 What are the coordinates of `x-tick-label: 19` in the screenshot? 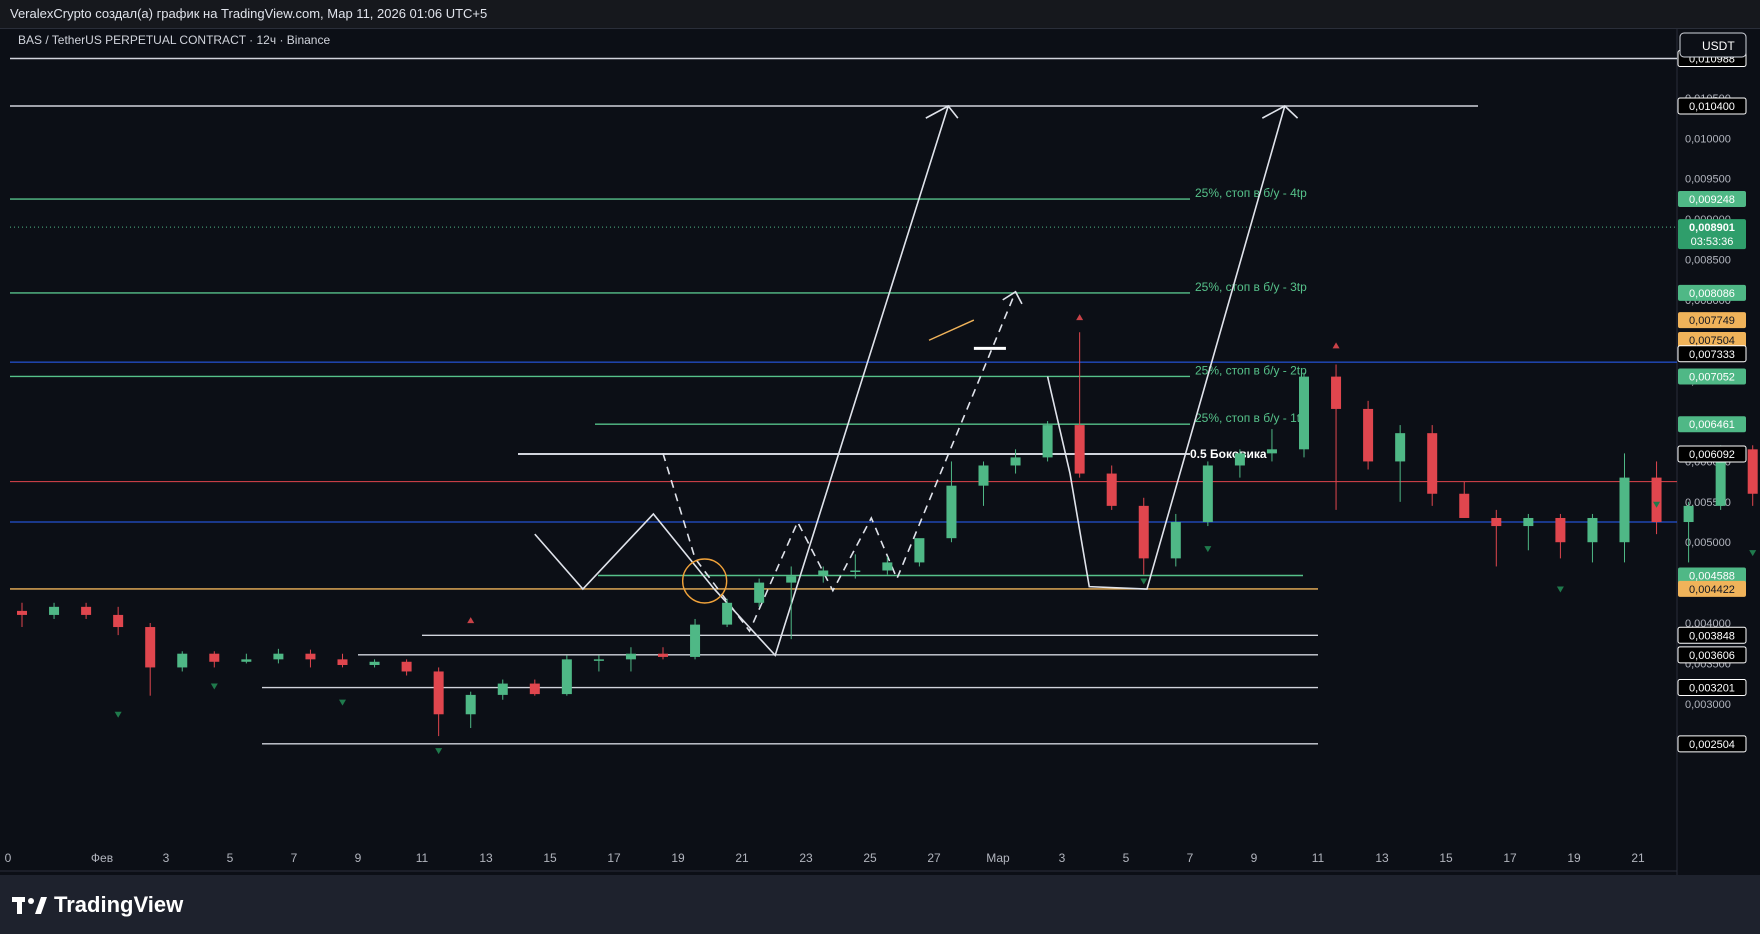 It's located at (1574, 858).